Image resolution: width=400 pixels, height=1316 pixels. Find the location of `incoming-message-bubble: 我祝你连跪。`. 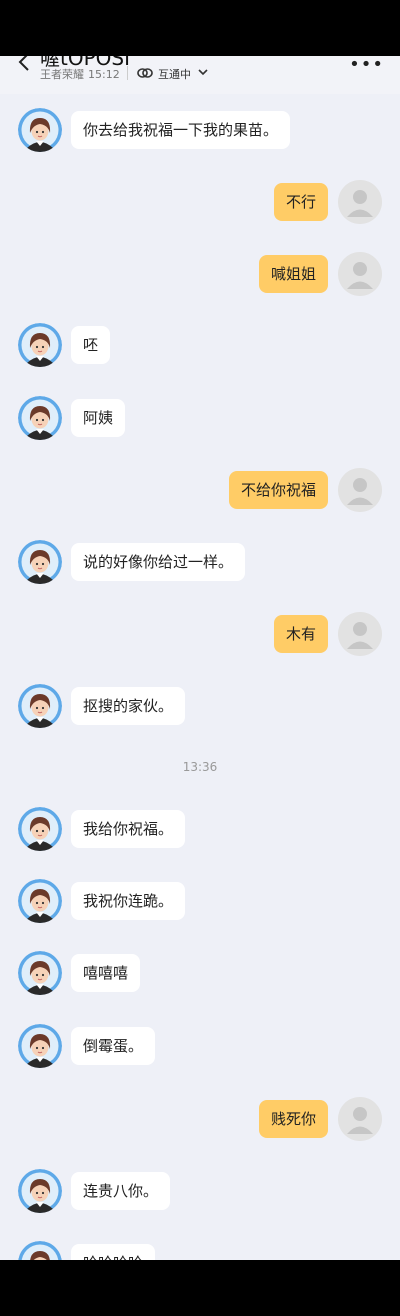

incoming-message-bubble: 我祝你连跪。 is located at coordinates (128, 901).